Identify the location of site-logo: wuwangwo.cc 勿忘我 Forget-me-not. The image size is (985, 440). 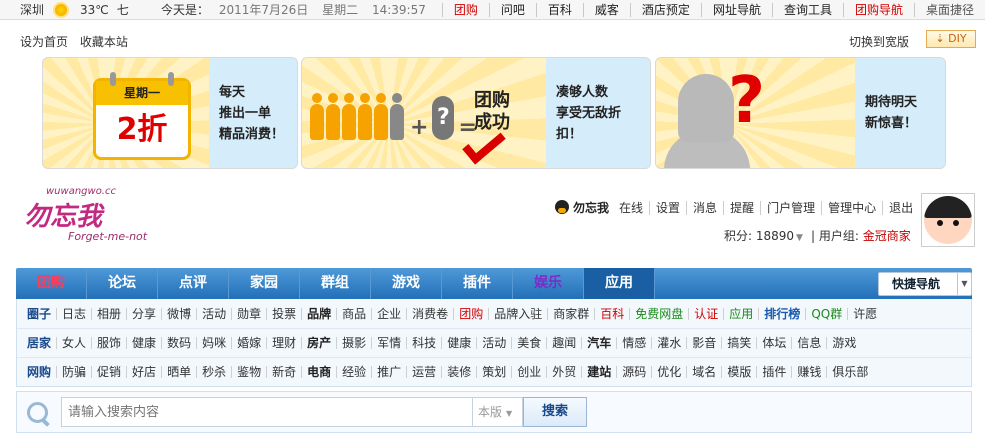
(90, 221).